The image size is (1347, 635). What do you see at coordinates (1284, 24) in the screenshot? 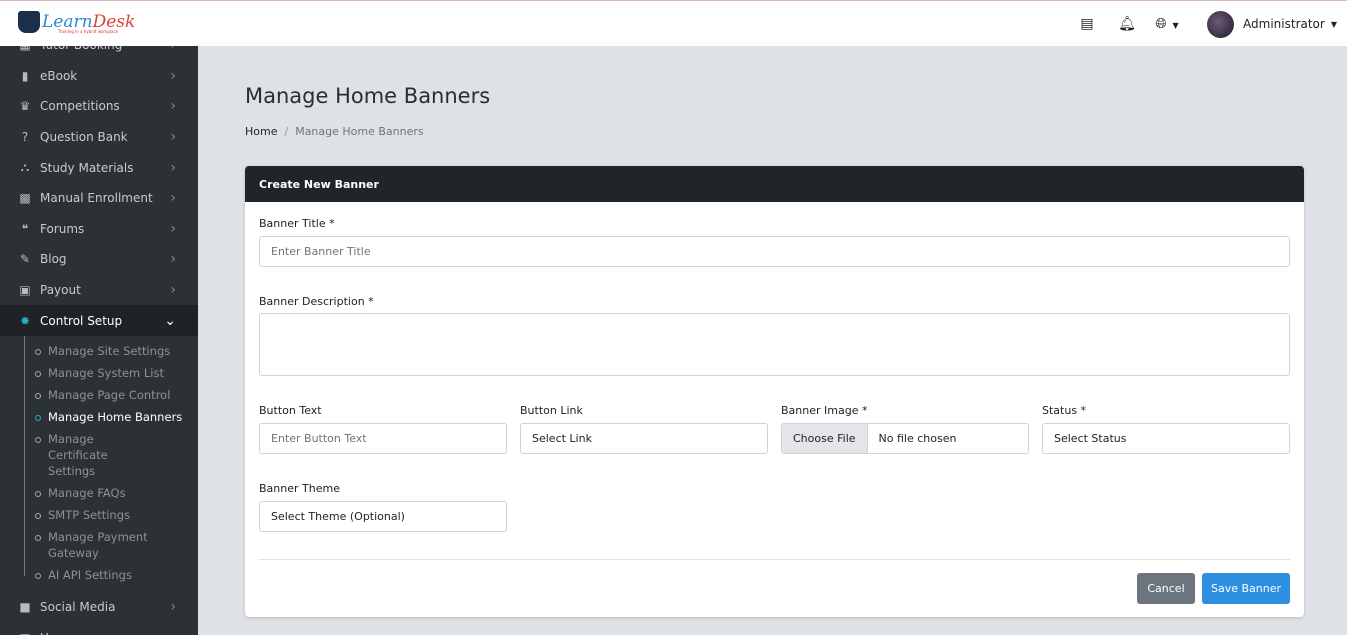
I see `user-menu: Administrator` at bounding box center [1284, 24].